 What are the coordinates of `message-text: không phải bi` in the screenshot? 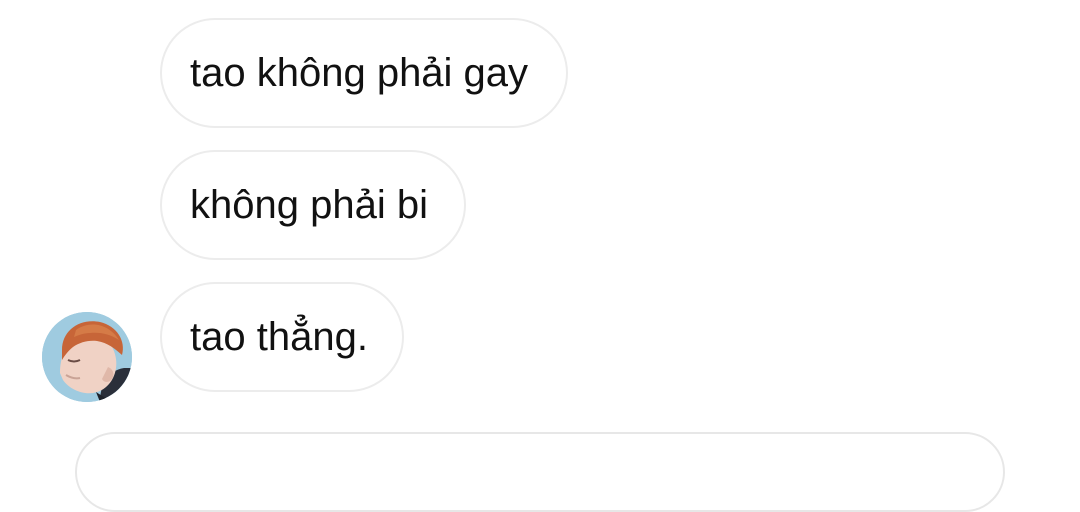 It's located at (309, 204).